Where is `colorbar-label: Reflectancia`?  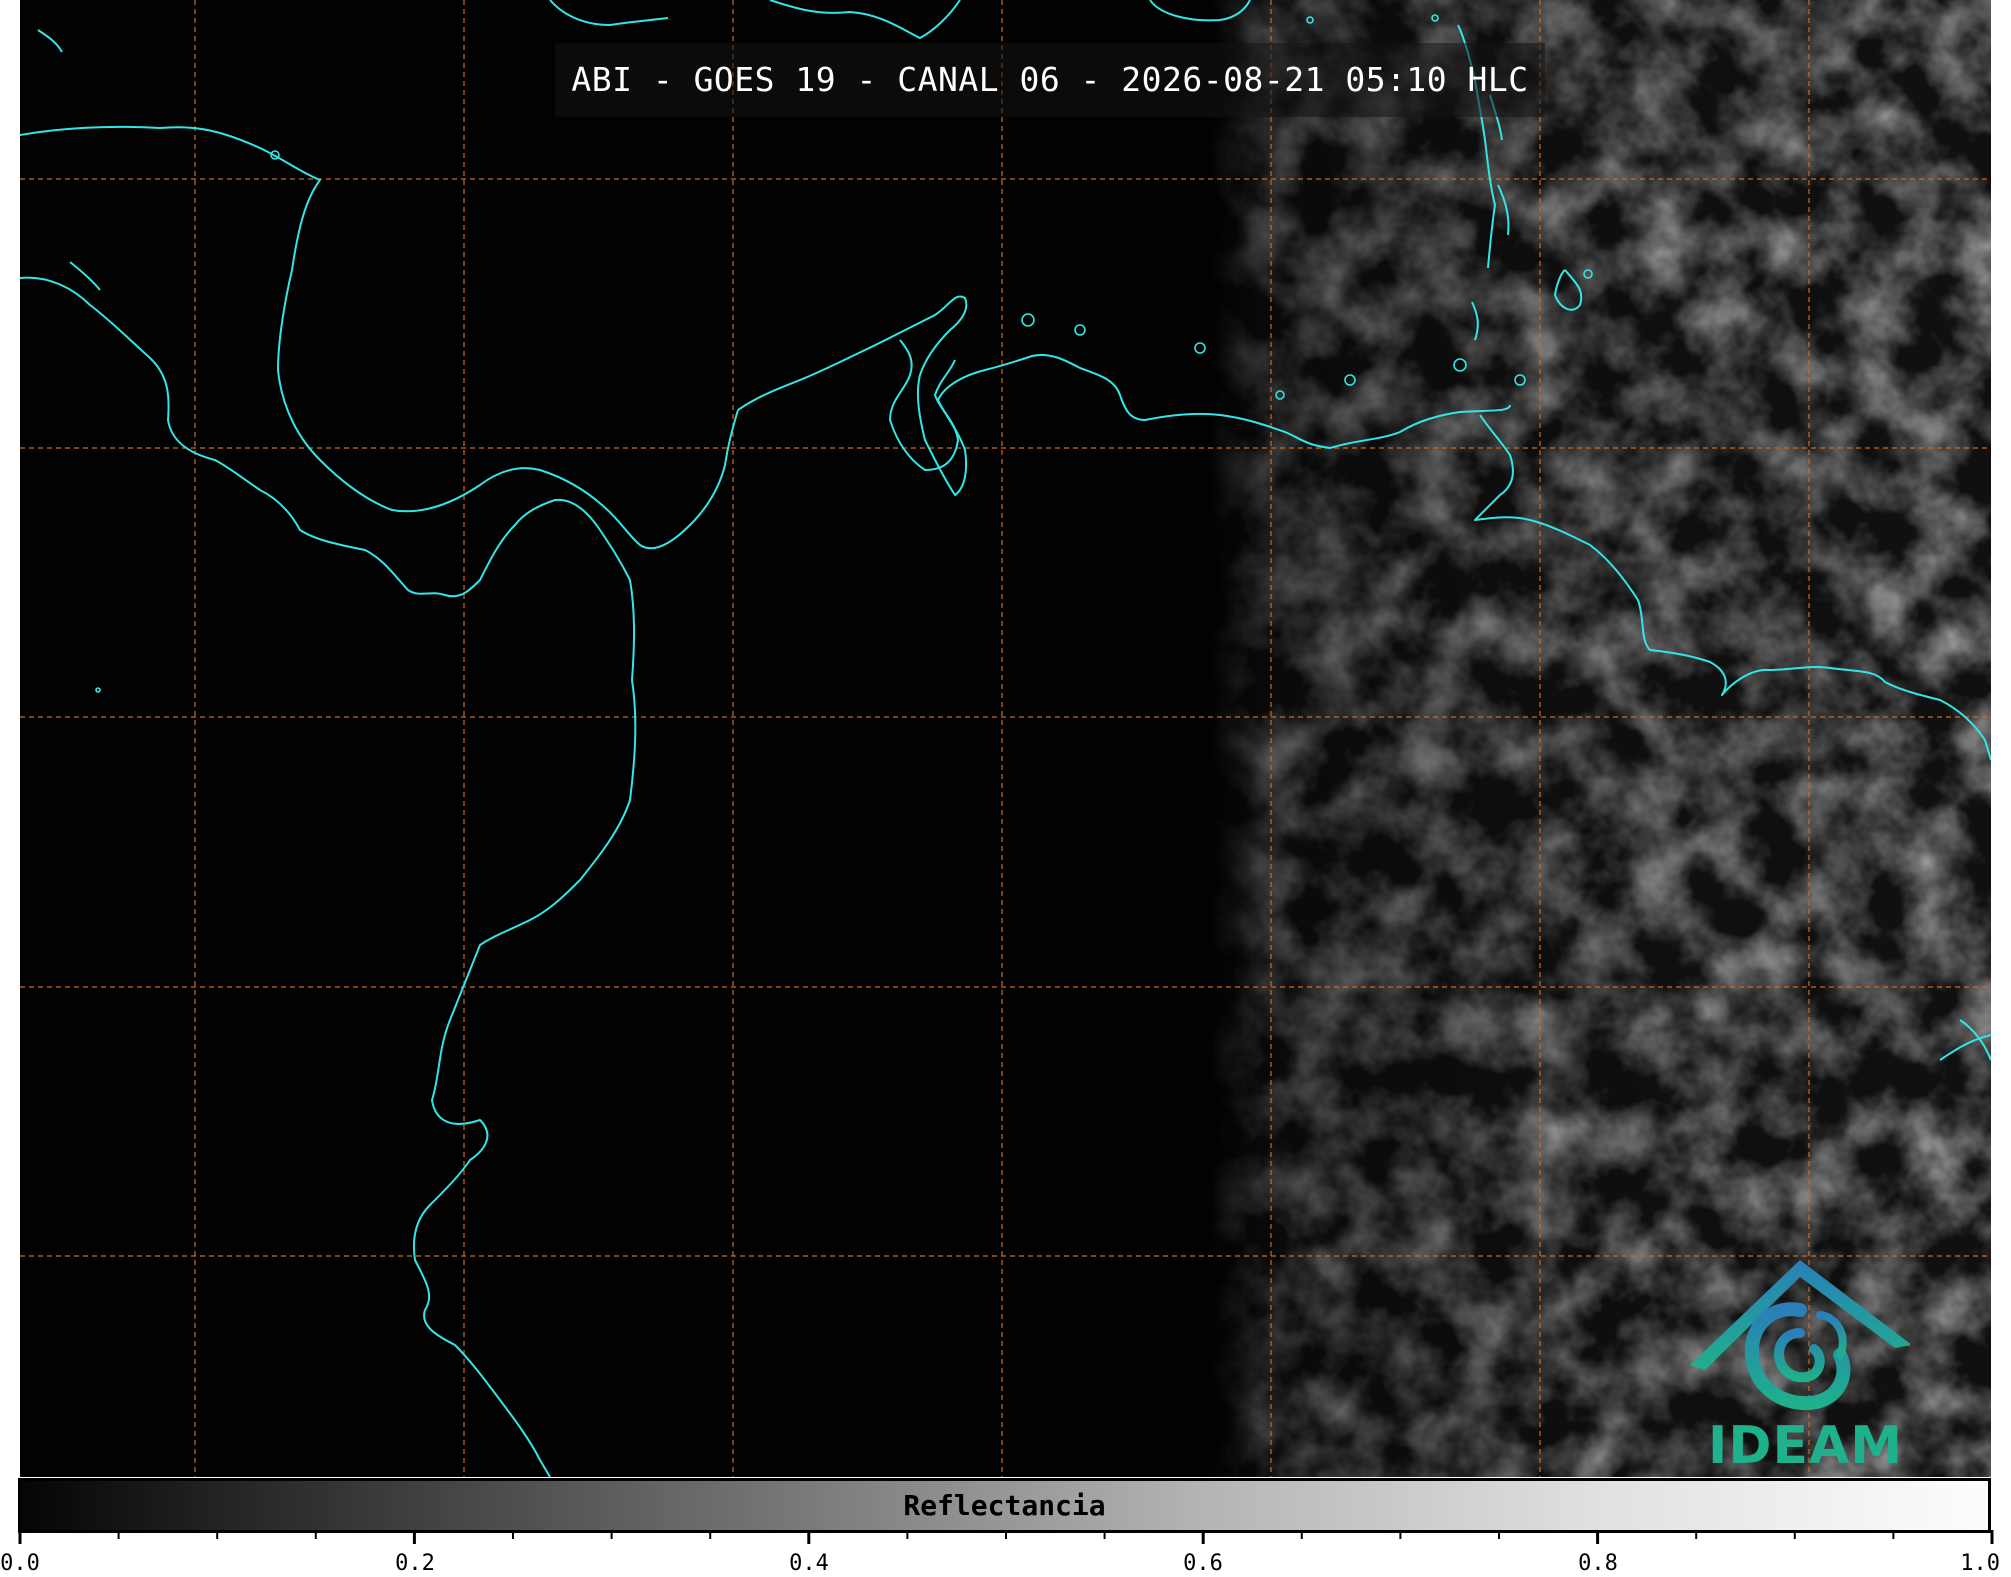
colorbar-label: Reflectancia is located at coordinates (1004, 1505).